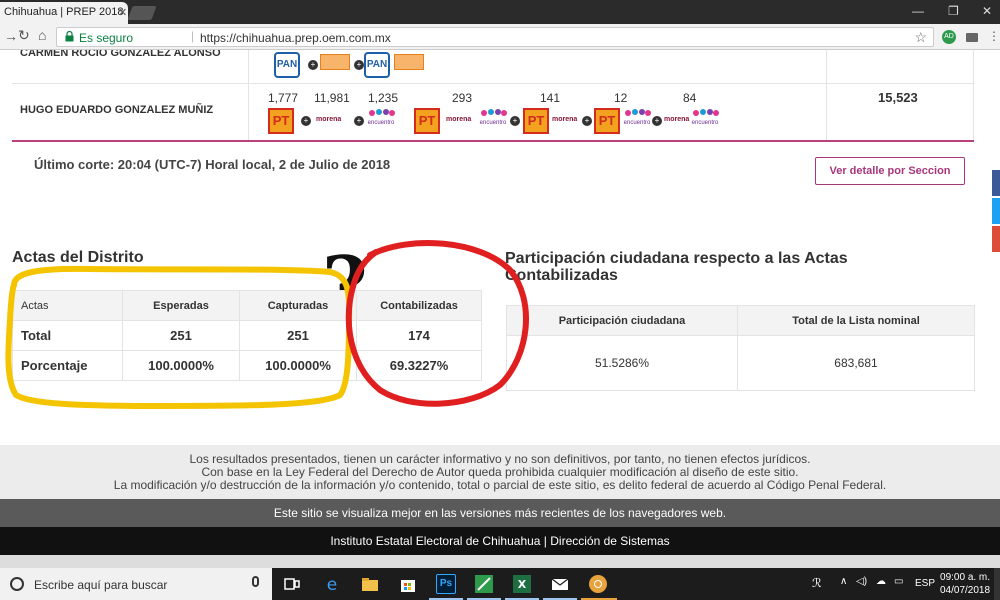  What do you see at coordinates (419, 365) in the screenshot?
I see `table-cell: 69.3227%` at bounding box center [419, 365].